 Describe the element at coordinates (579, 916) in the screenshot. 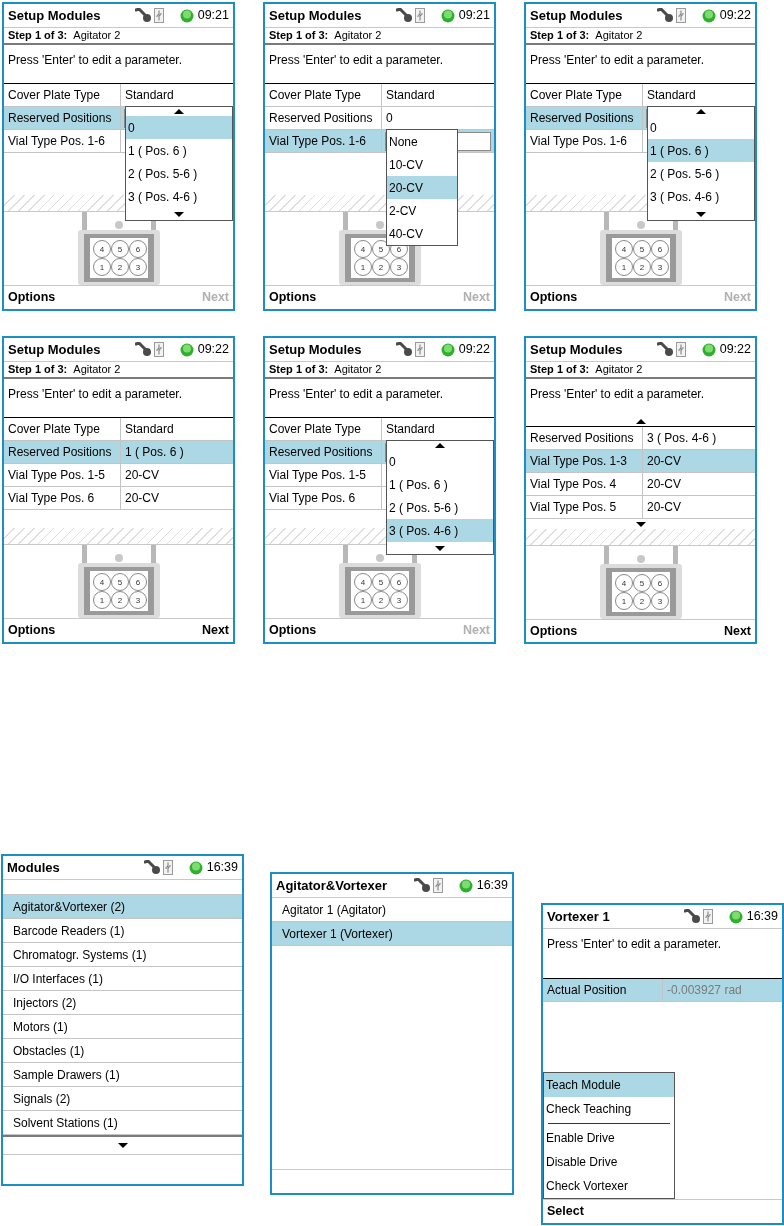

I see `screen-title: Vortexer 1` at that location.